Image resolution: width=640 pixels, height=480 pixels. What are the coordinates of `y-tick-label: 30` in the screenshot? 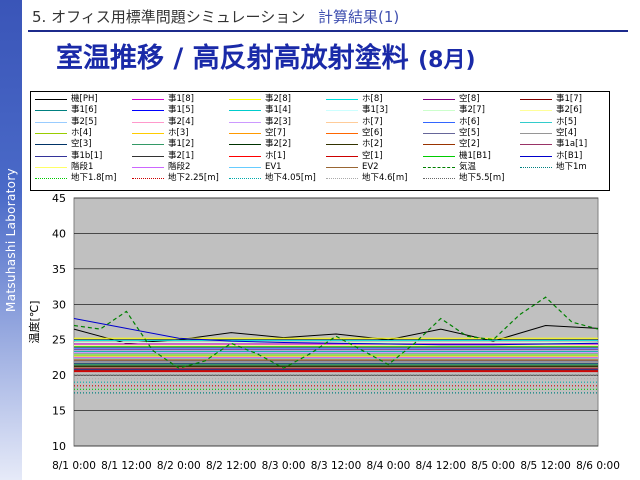 It's located at (59, 304).